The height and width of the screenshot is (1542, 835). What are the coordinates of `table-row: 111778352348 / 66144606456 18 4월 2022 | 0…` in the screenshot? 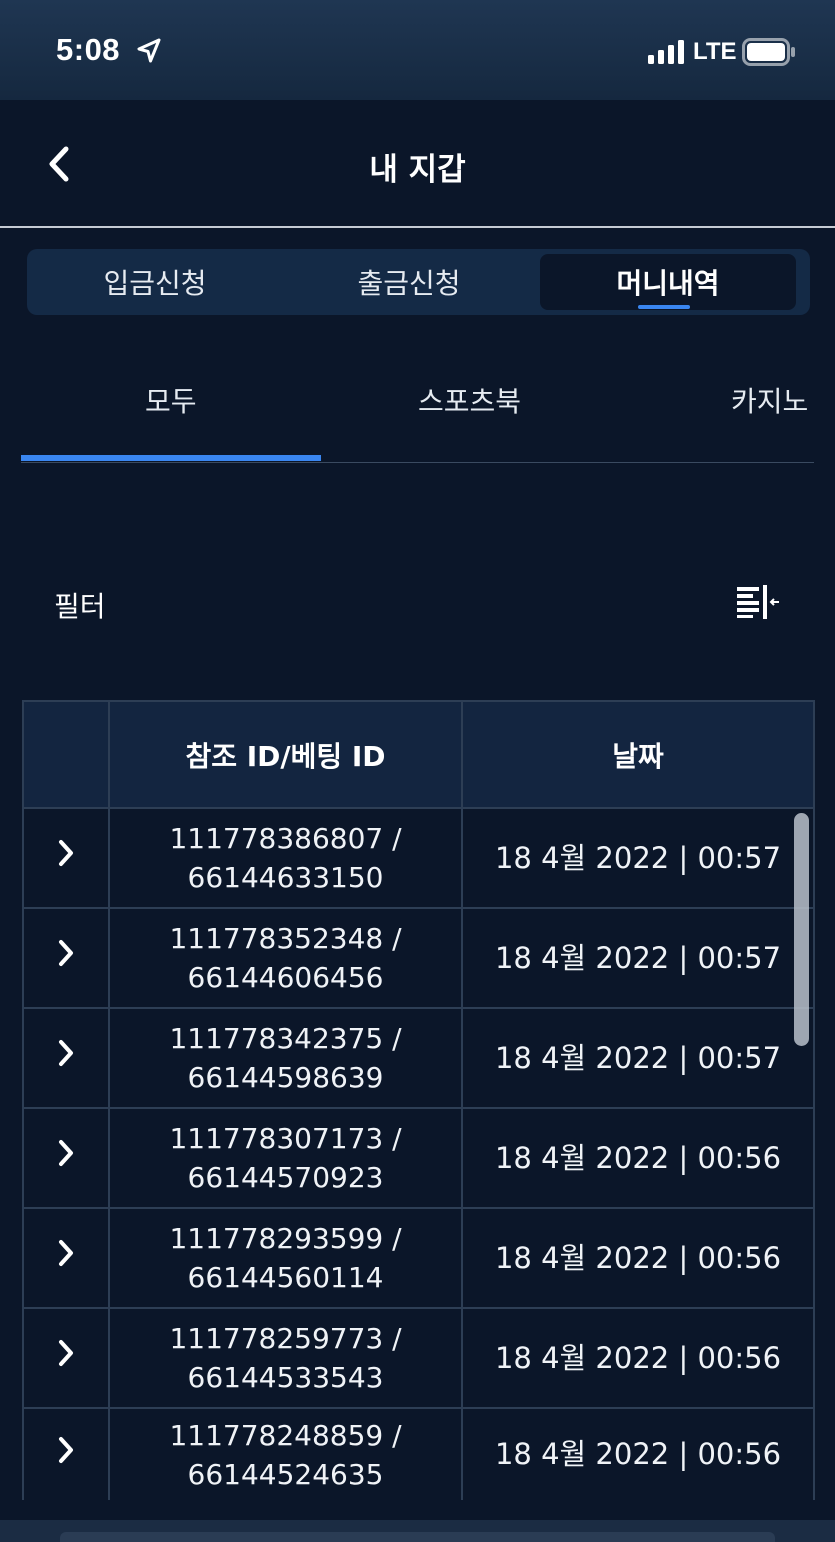 It's located at (418, 958).